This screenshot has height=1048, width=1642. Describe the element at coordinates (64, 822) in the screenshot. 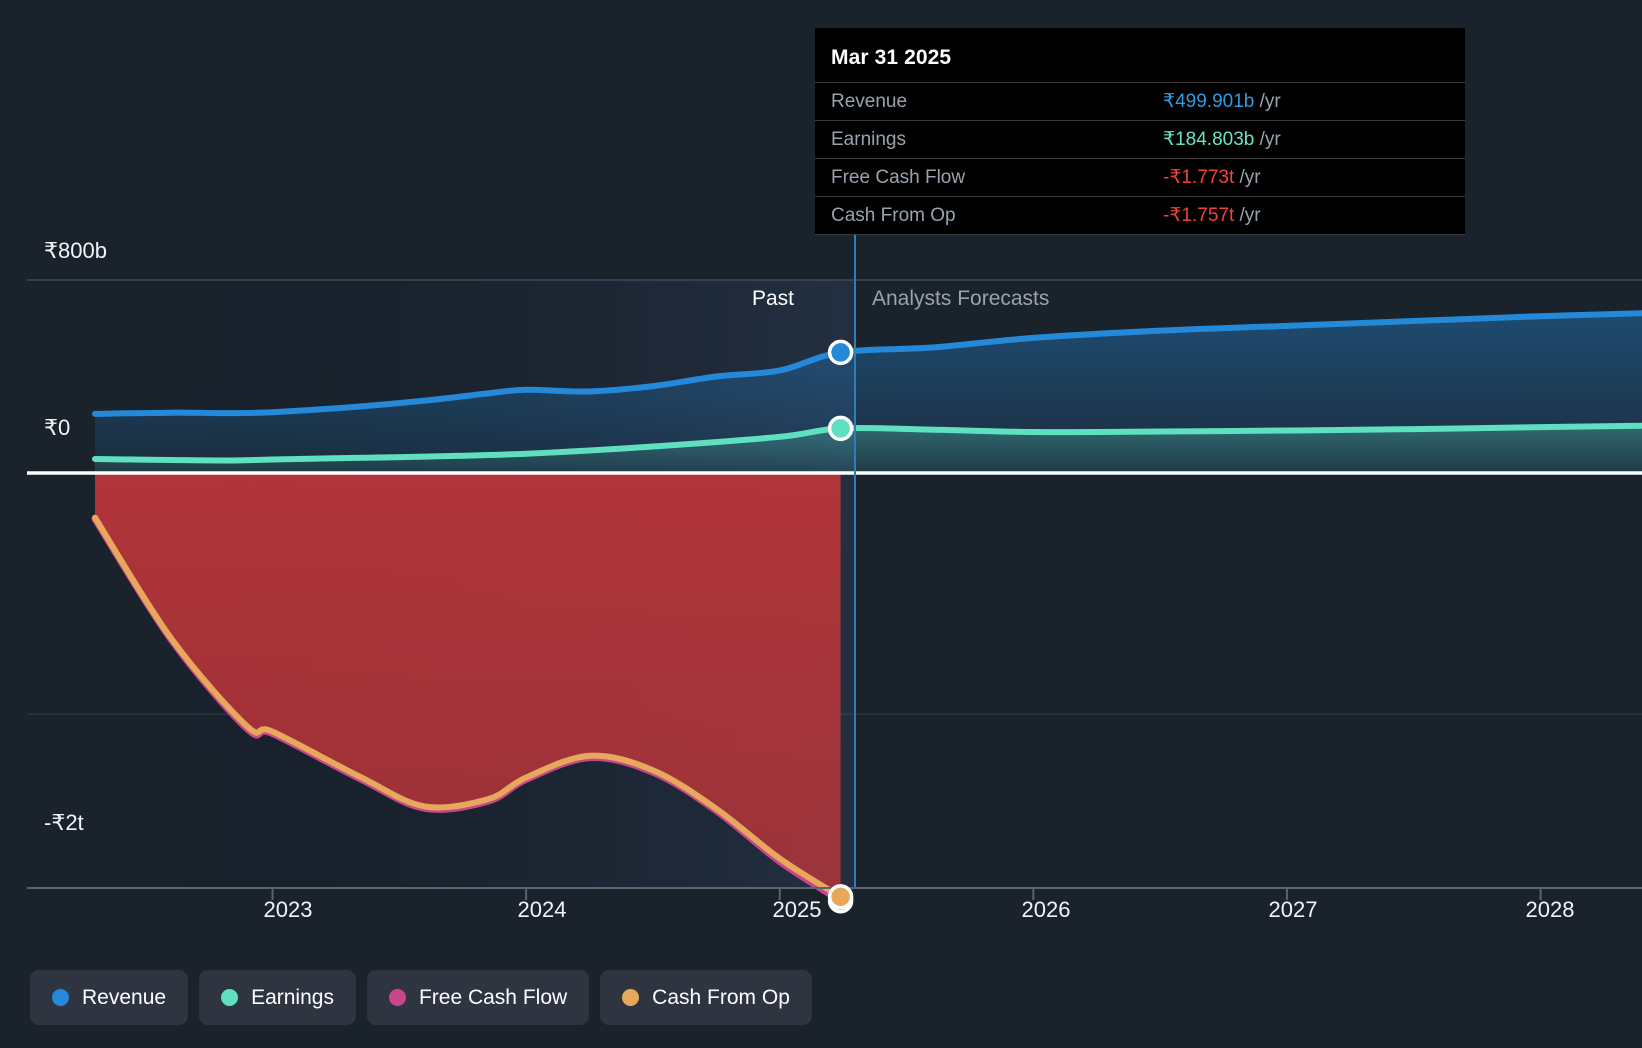

I see `y-axis-label-neg2t: -₹2t` at that location.